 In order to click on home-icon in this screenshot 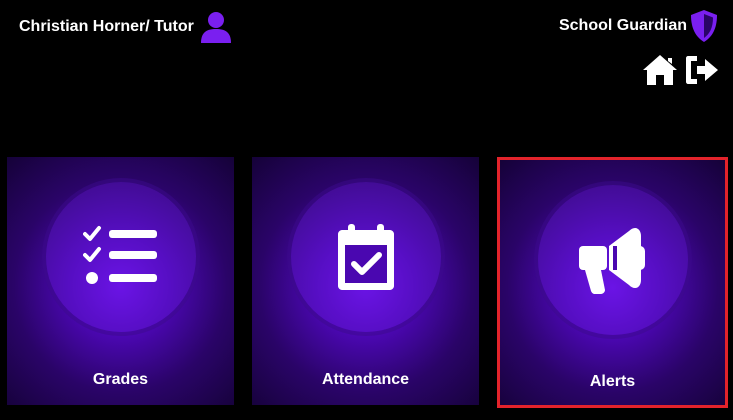, I will do `click(660, 70)`.